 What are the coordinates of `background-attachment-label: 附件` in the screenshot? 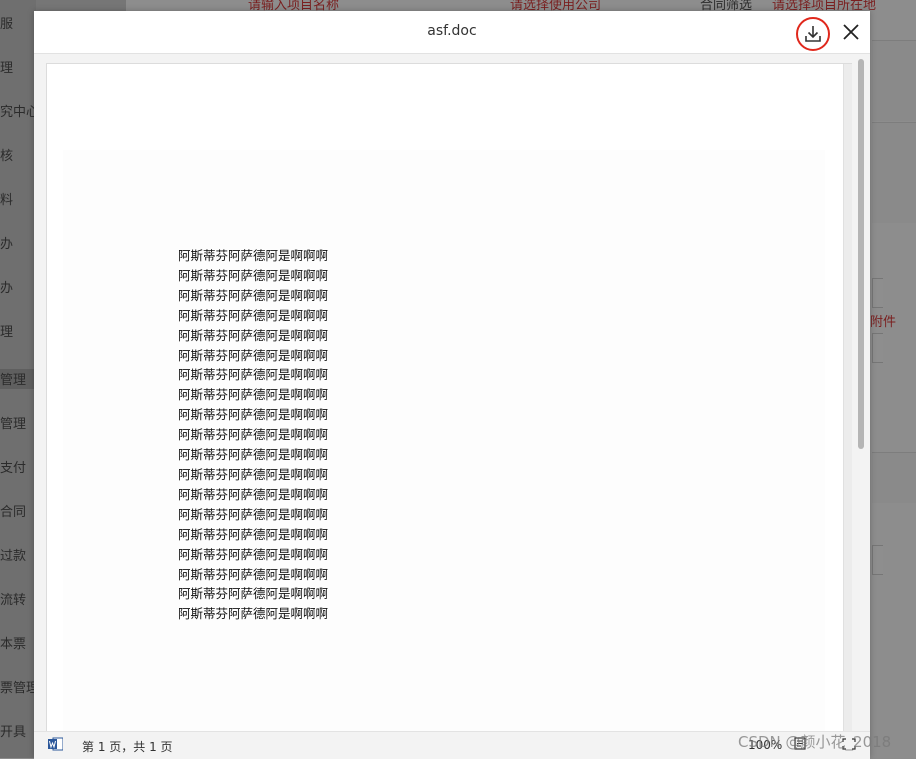 It's located at (883, 322).